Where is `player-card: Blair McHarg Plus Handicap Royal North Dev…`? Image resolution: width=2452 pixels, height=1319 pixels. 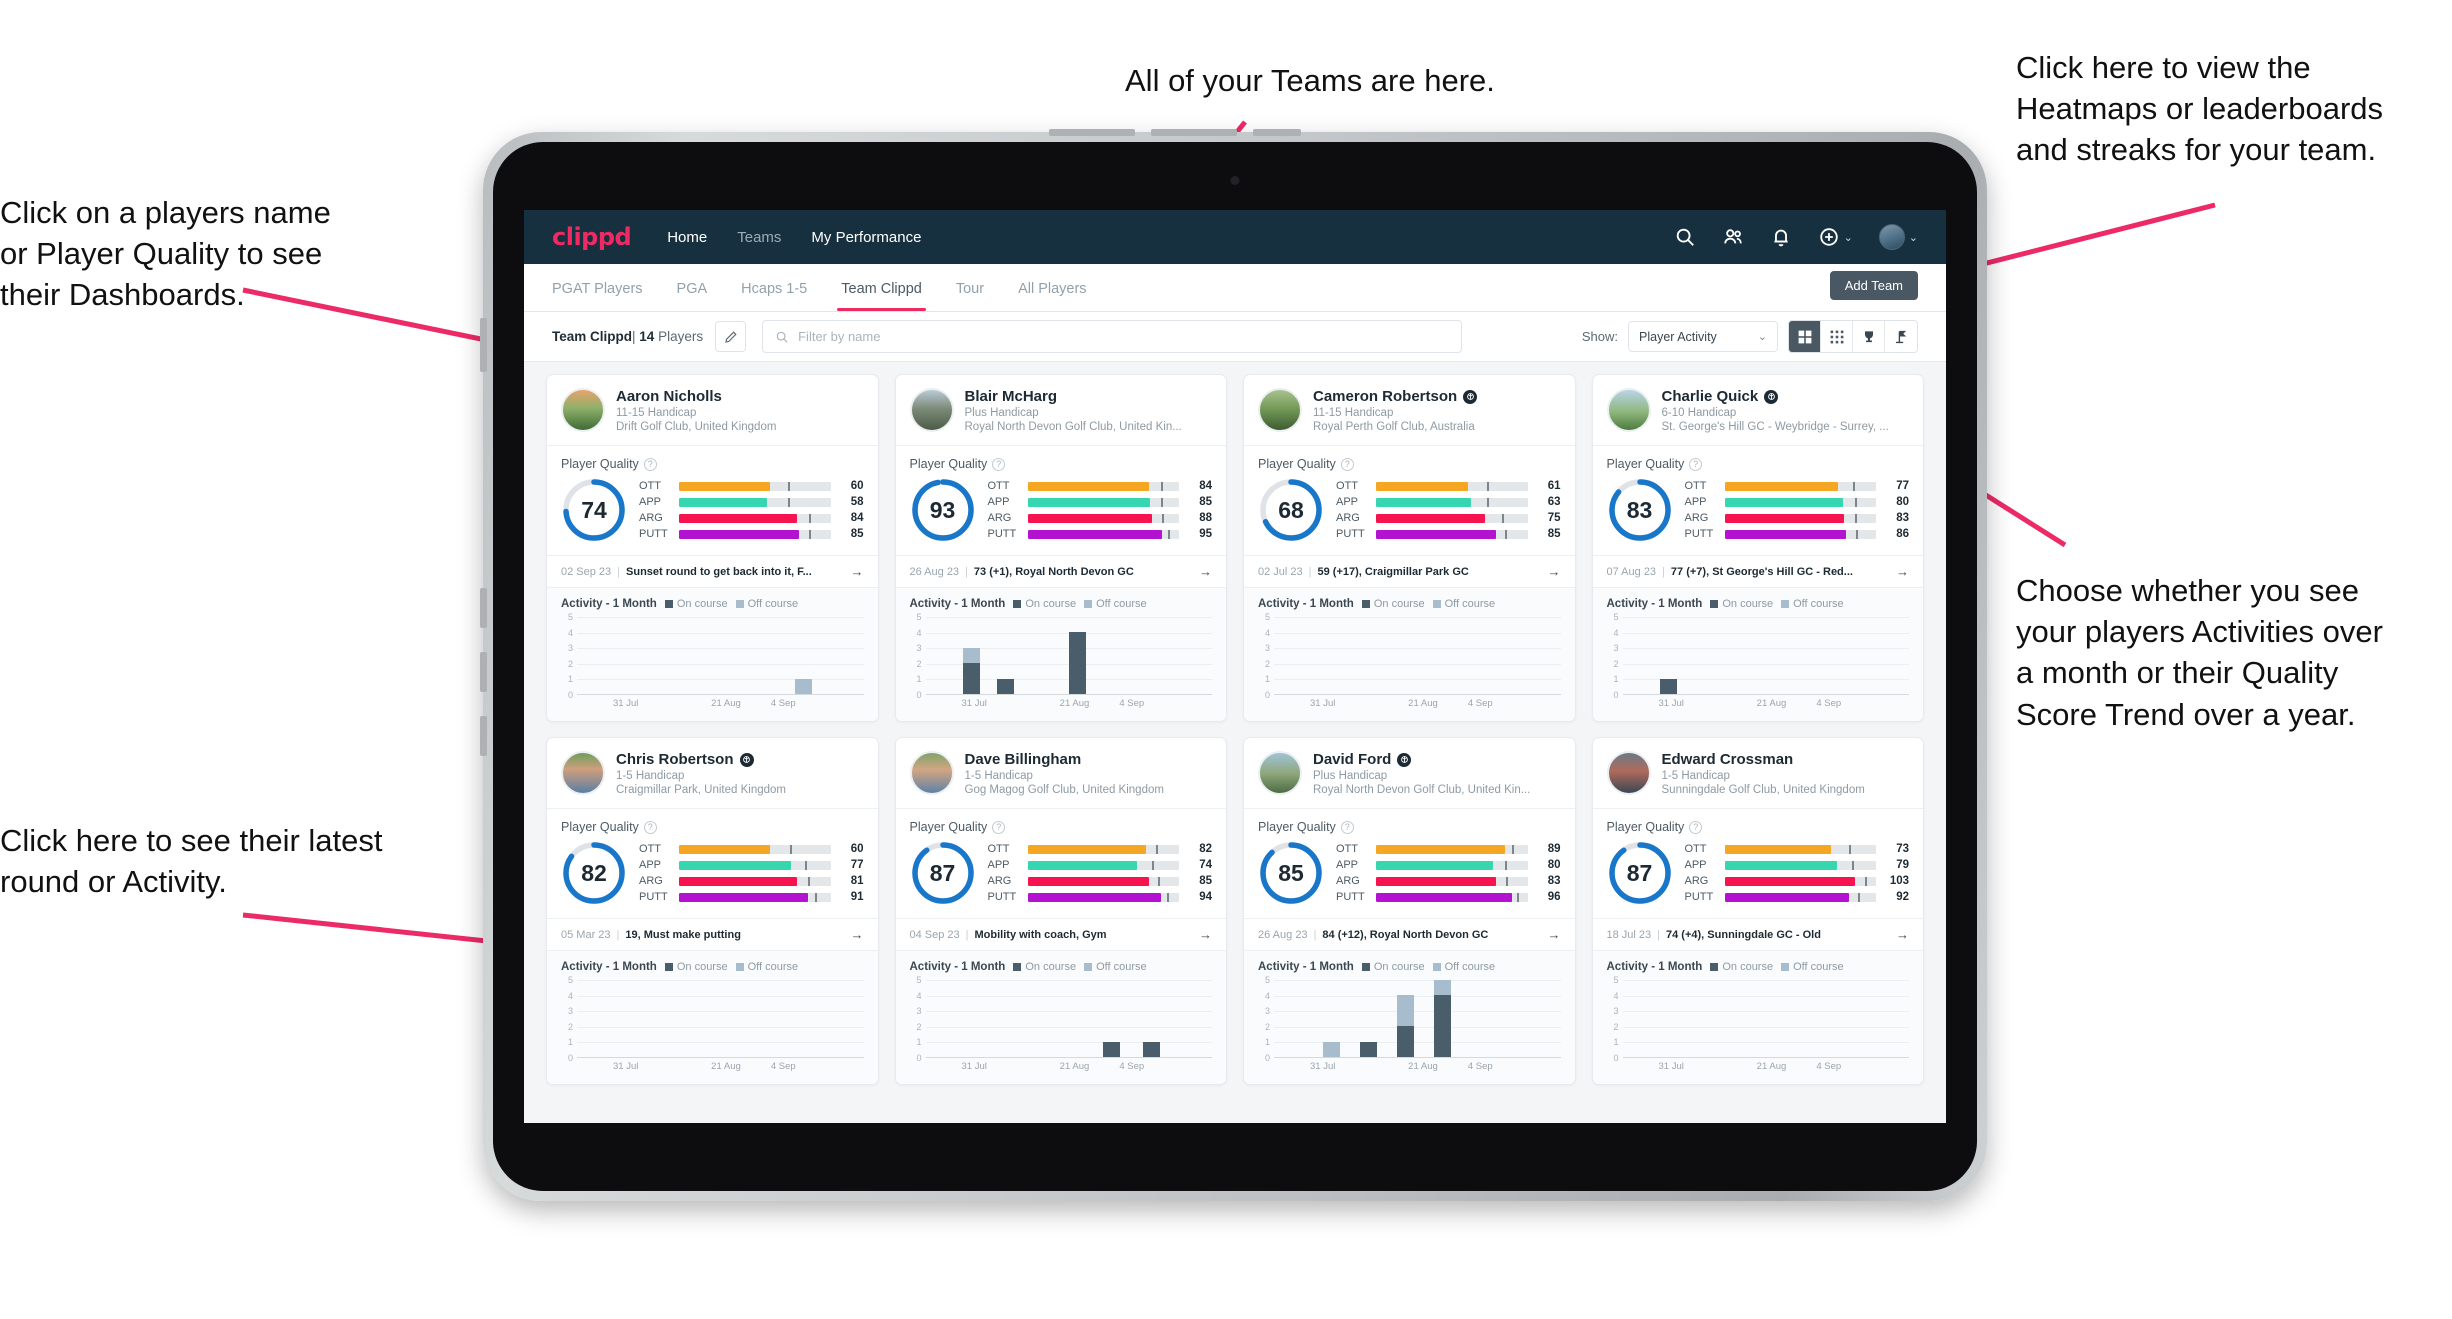 player-card: Blair McHarg Plus Handicap Royal North Dev… is located at coordinates (1060, 548).